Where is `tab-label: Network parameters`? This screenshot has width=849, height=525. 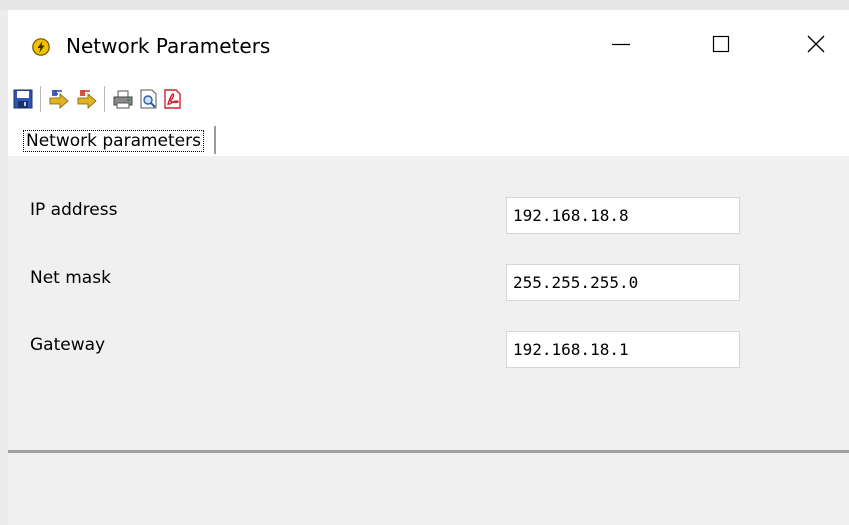
tab-label: Network parameters is located at coordinates (113, 141).